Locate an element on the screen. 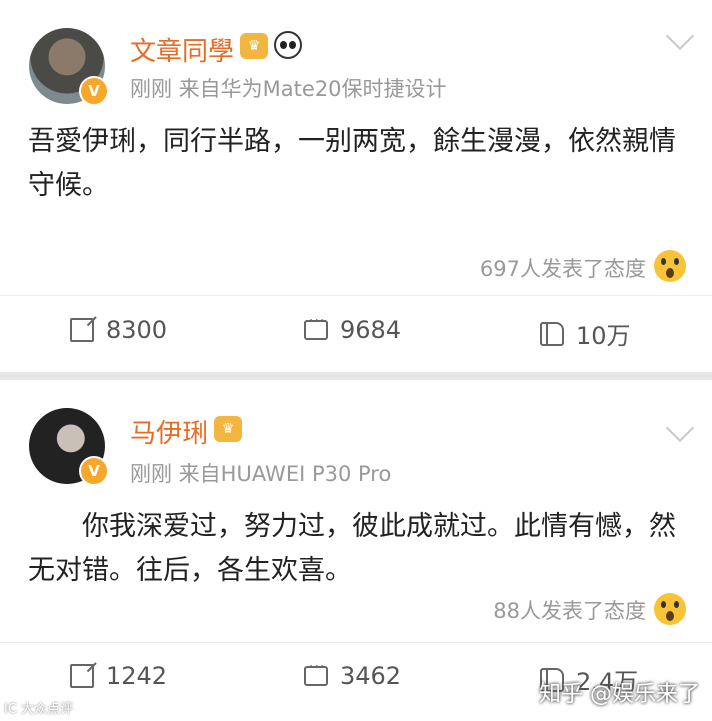 This screenshot has width=712, height=721. like-count: 10万 is located at coordinates (603, 336).